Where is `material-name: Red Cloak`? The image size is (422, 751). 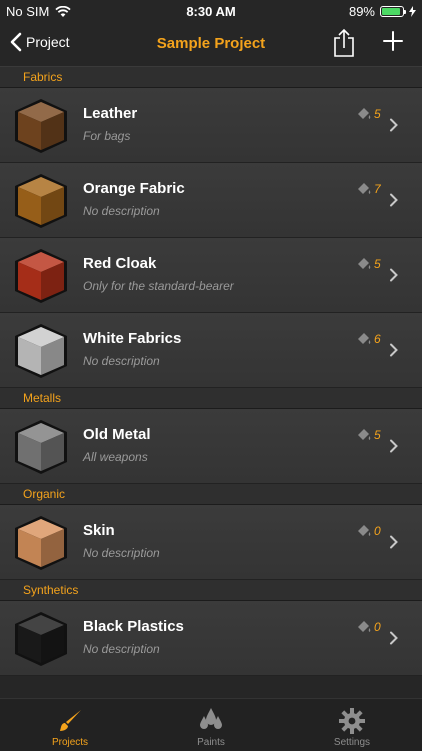 material-name: Red Cloak is located at coordinates (120, 263).